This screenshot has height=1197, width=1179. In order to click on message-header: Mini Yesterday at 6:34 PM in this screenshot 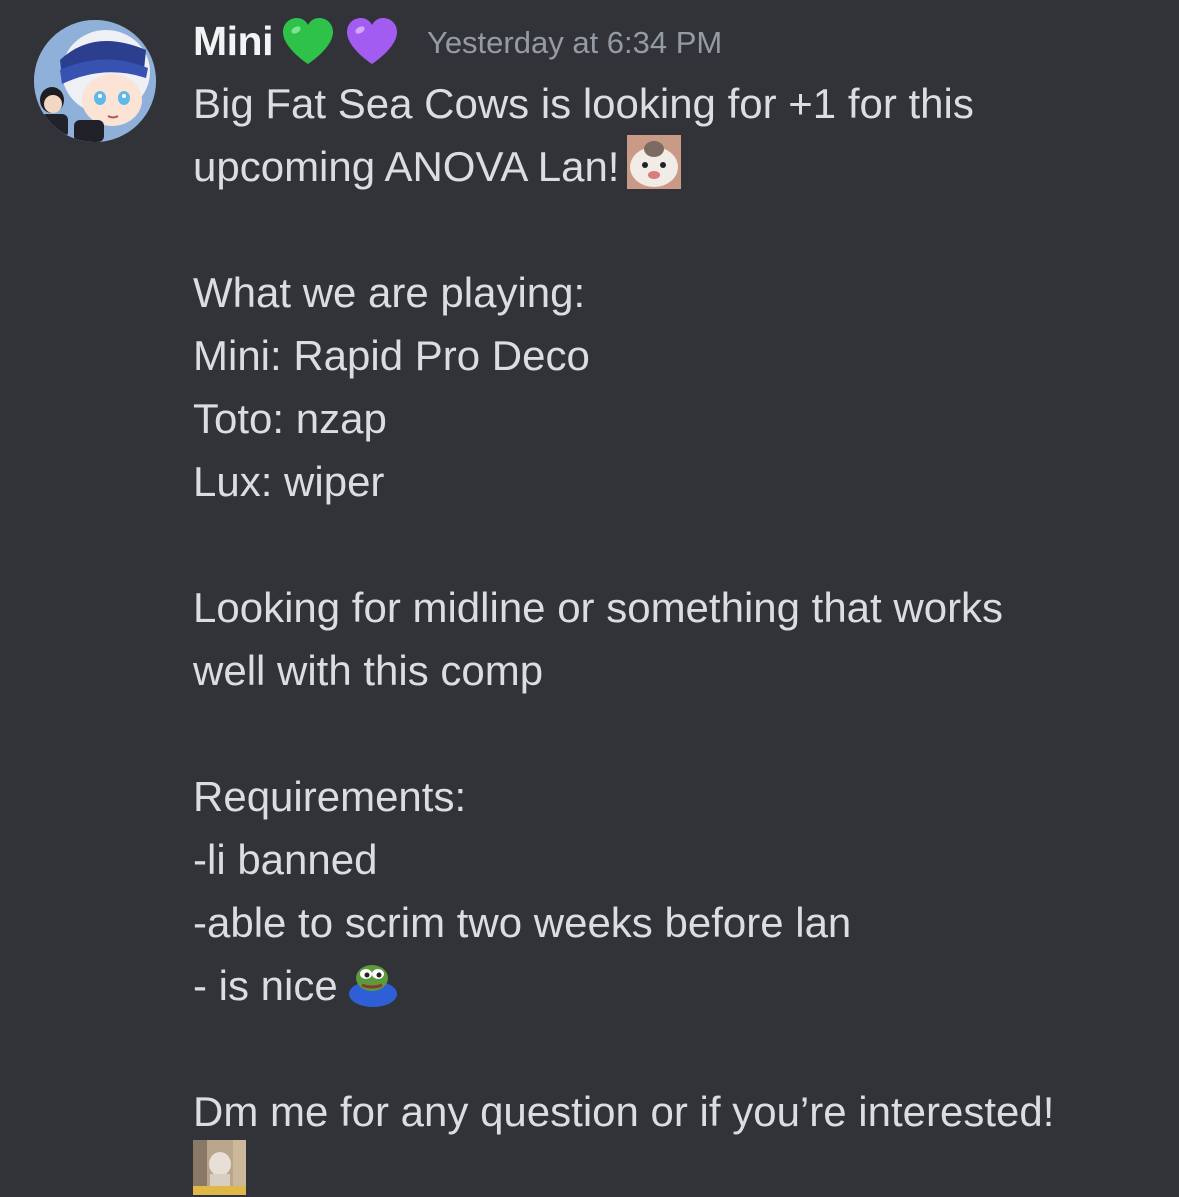, I will do `click(457, 41)`.